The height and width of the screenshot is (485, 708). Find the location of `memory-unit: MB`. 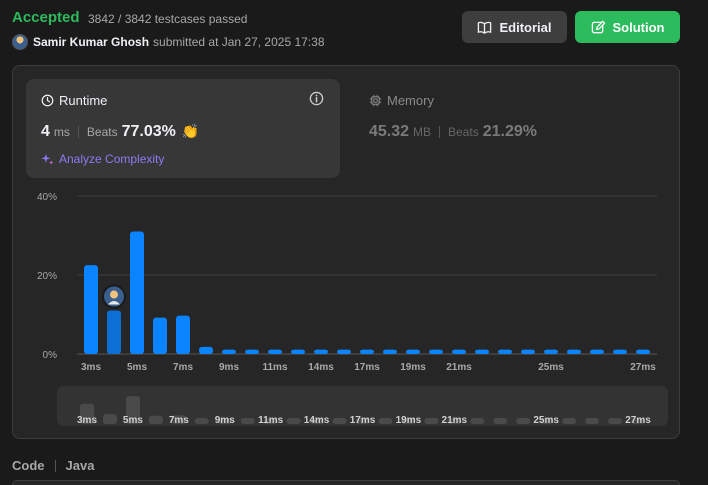

memory-unit: MB is located at coordinates (422, 132).